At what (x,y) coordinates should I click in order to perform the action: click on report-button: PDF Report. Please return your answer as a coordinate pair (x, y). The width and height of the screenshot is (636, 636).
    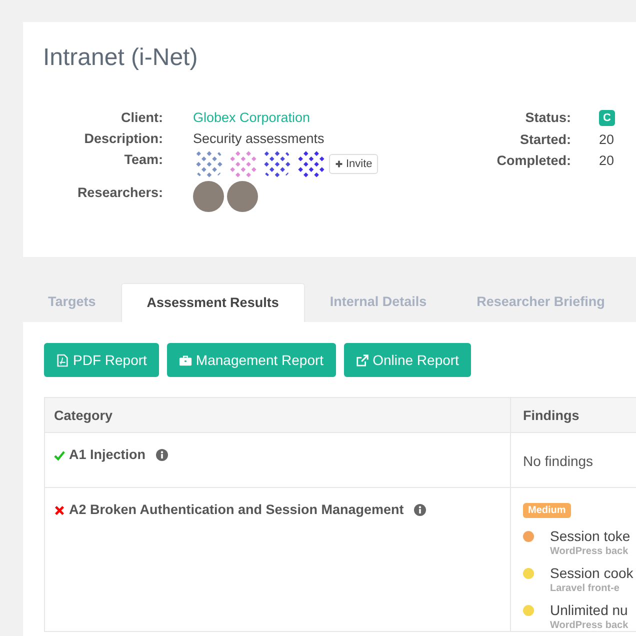
    Looking at the image, I should click on (101, 360).